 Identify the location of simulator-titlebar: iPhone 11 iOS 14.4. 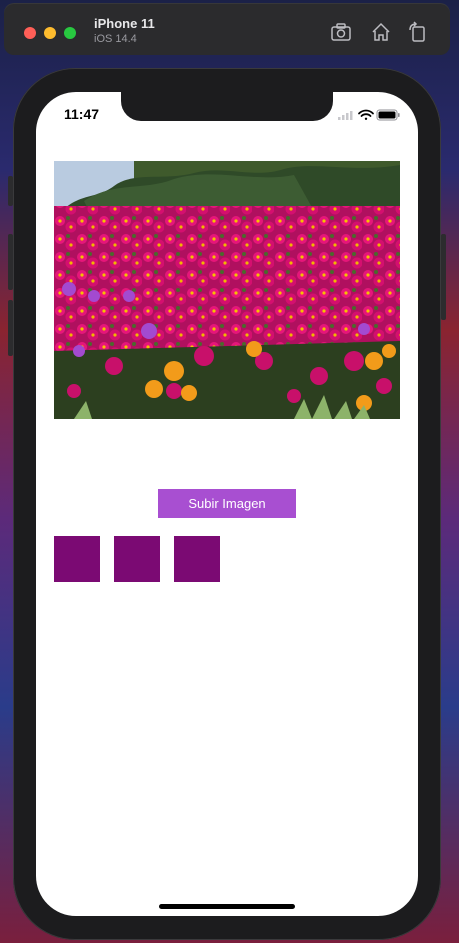
(227, 29).